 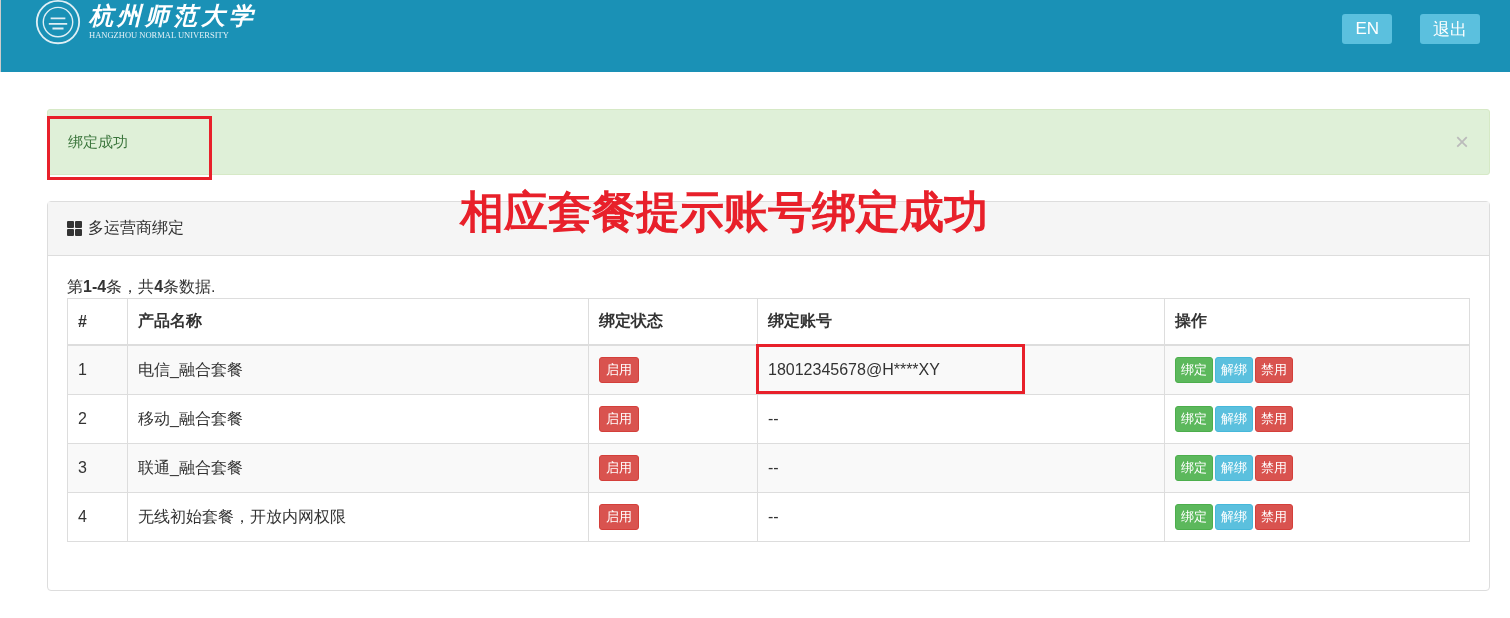 I want to click on logo-title: 杭州师范大学, so click(x=173, y=16).